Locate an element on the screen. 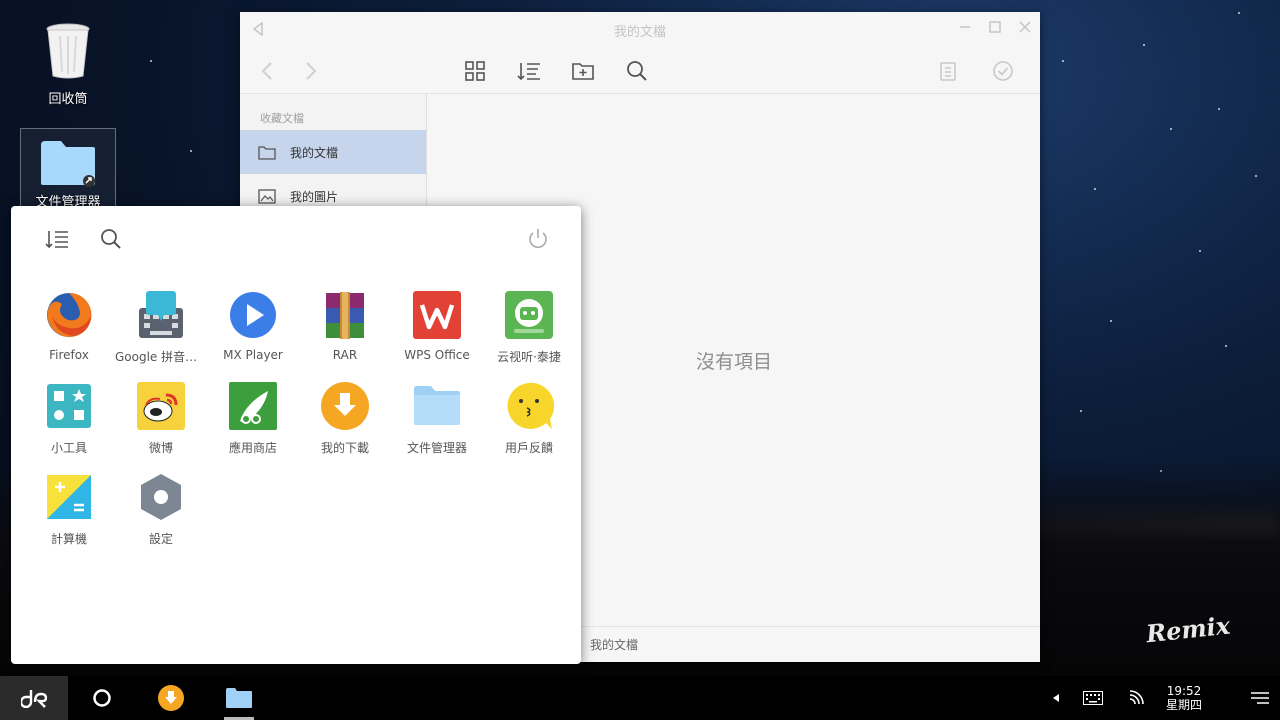 The width and height of the screenshot is (1280, 720). network-button is located at coordinates (1136, 698).